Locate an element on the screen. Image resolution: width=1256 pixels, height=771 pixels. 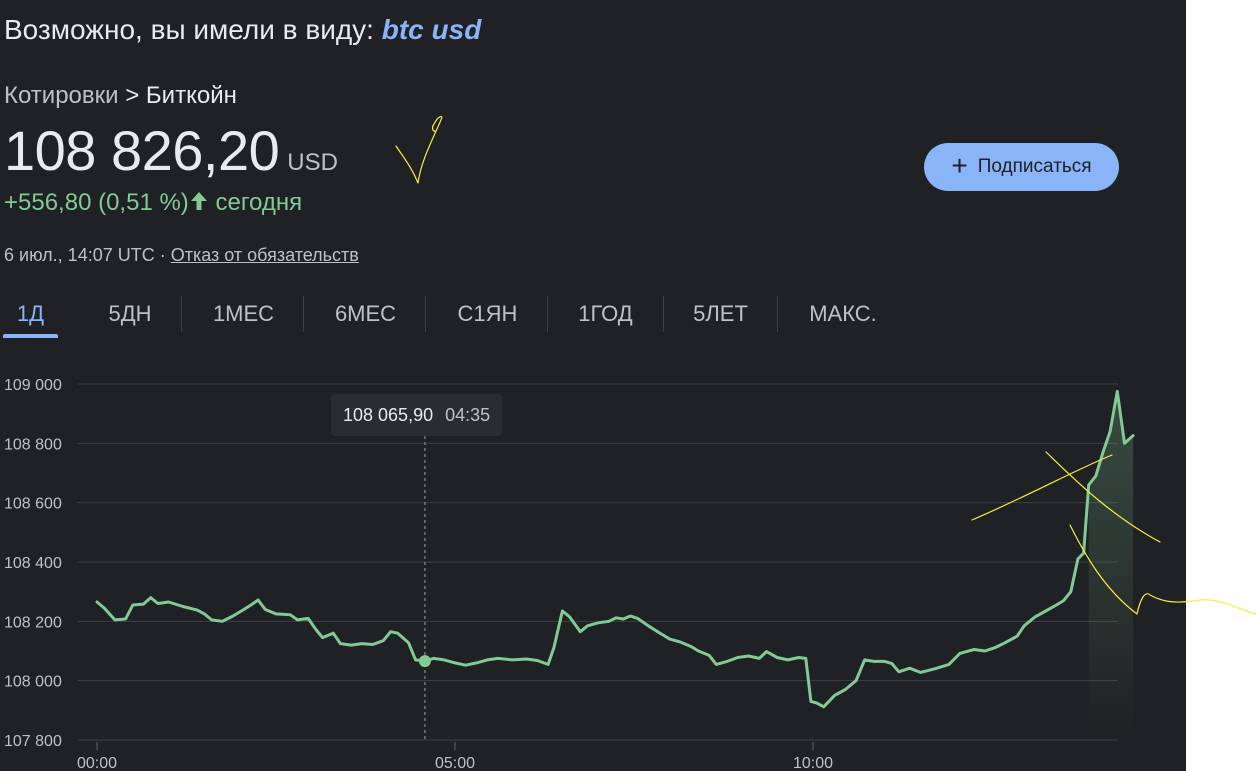
tab-6m: 6МЕС is located at coordinates (365, 314).